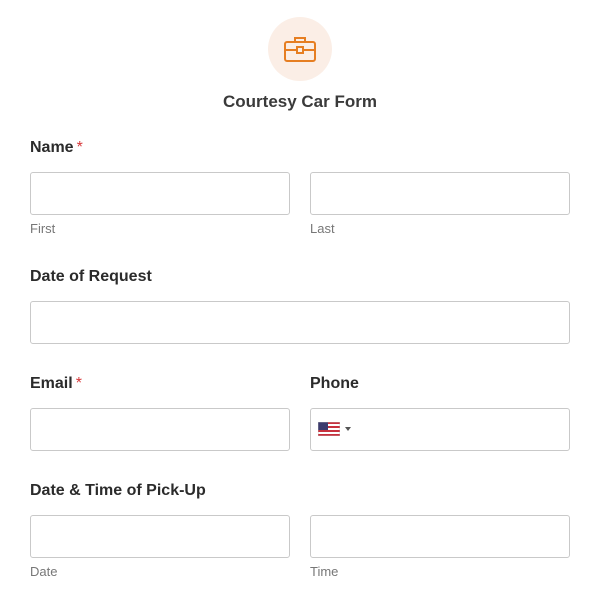  What do you see at coordinates (329, 429) in the screenshot?
I see `us-flag-icon` at bounding box center [329, 429].